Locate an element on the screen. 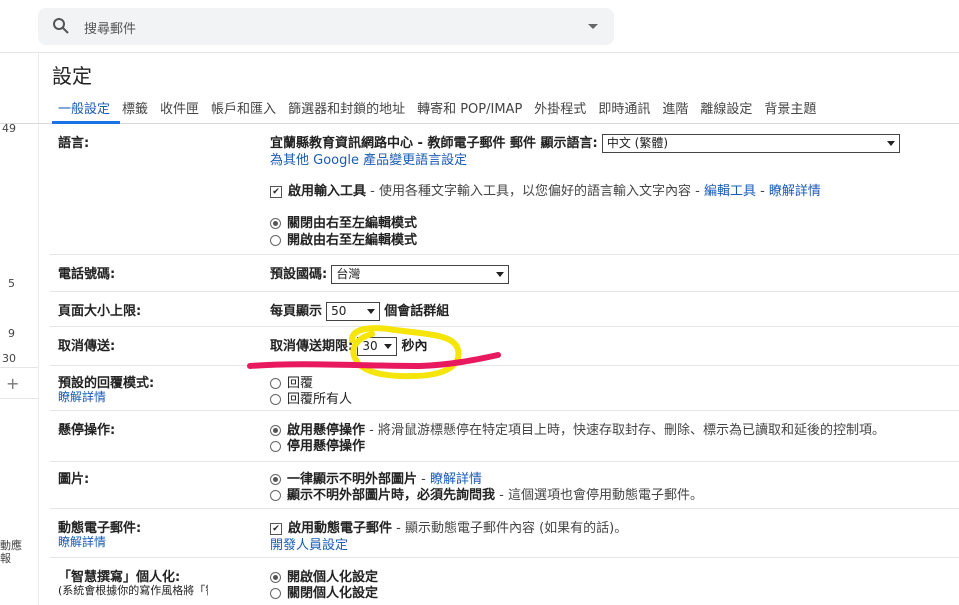  setting-reply-mode: 預設的回覆模式: 瞭解詳情 回覆 回覆所有人 is located at coordinates (504, 388).